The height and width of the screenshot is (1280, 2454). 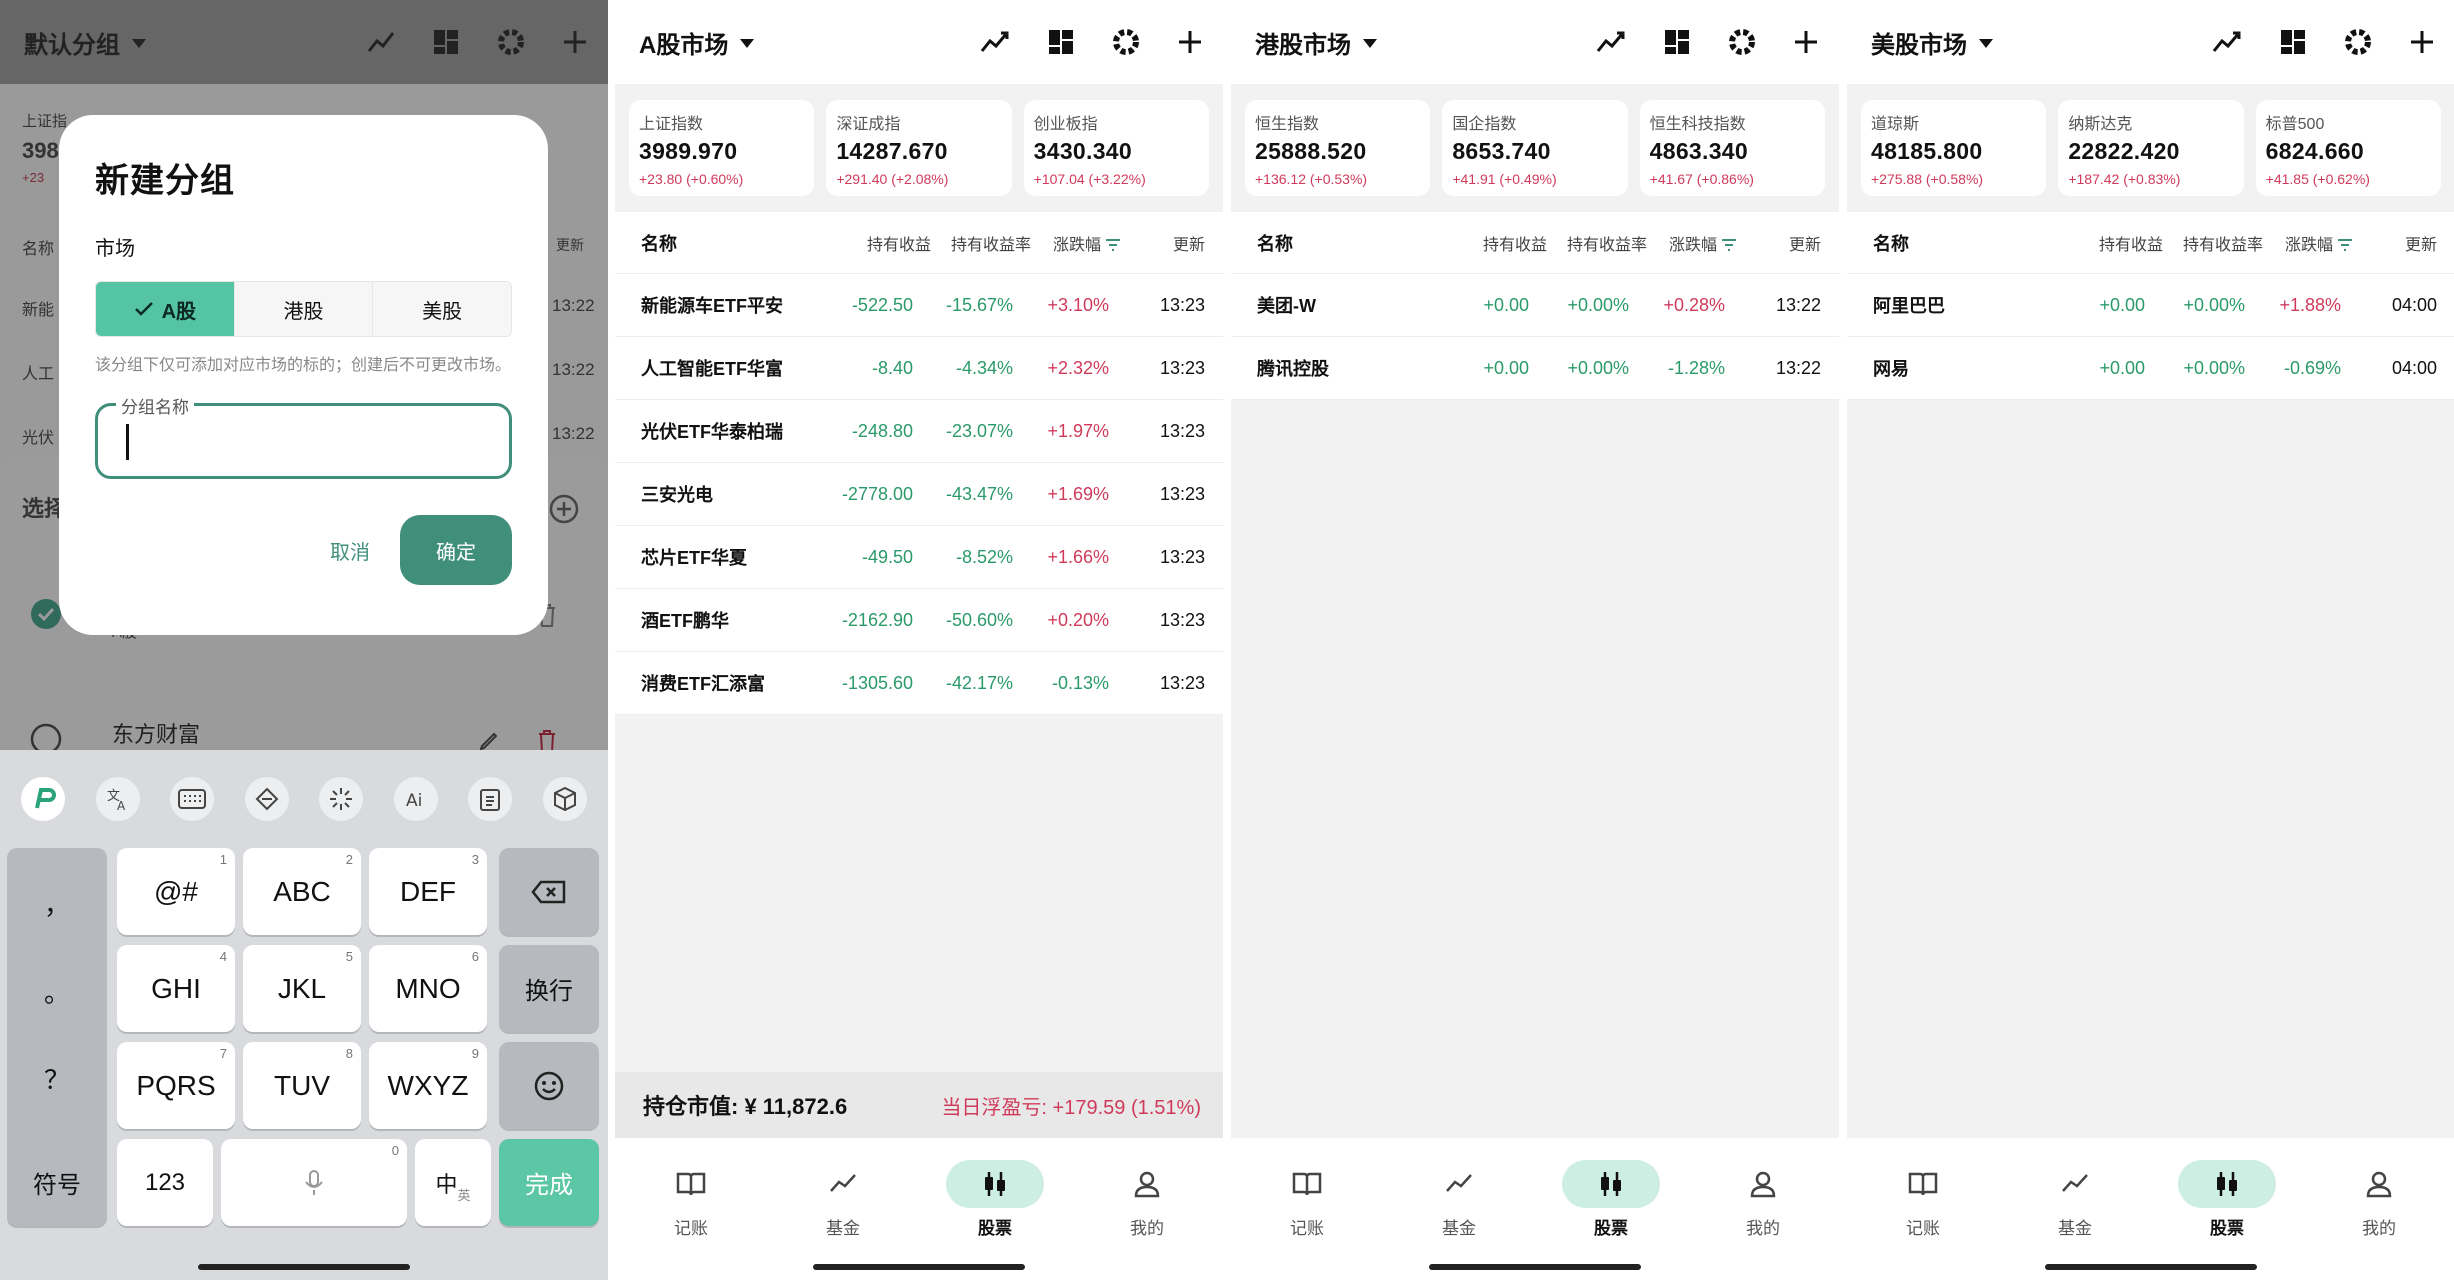 What do you see at coordinates (549, 1085) in the screenshot?
I see `emoji-key` at bounding box center [549, 1085].